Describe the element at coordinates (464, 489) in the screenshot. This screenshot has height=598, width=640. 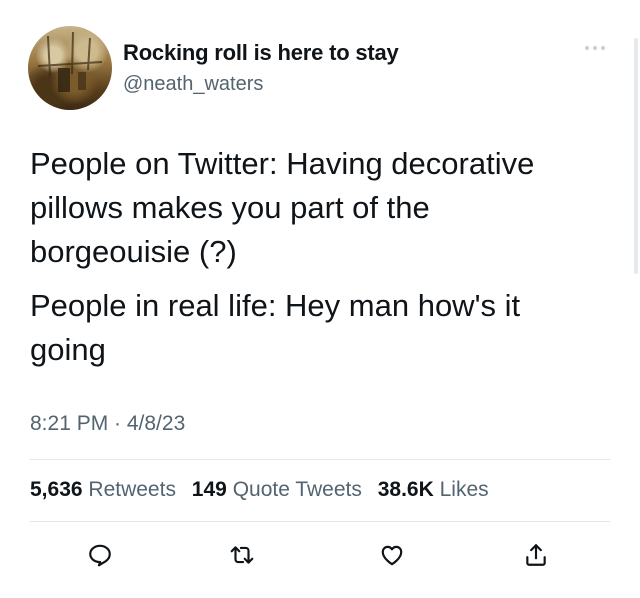
I see `stat-label: Likes` at that location.